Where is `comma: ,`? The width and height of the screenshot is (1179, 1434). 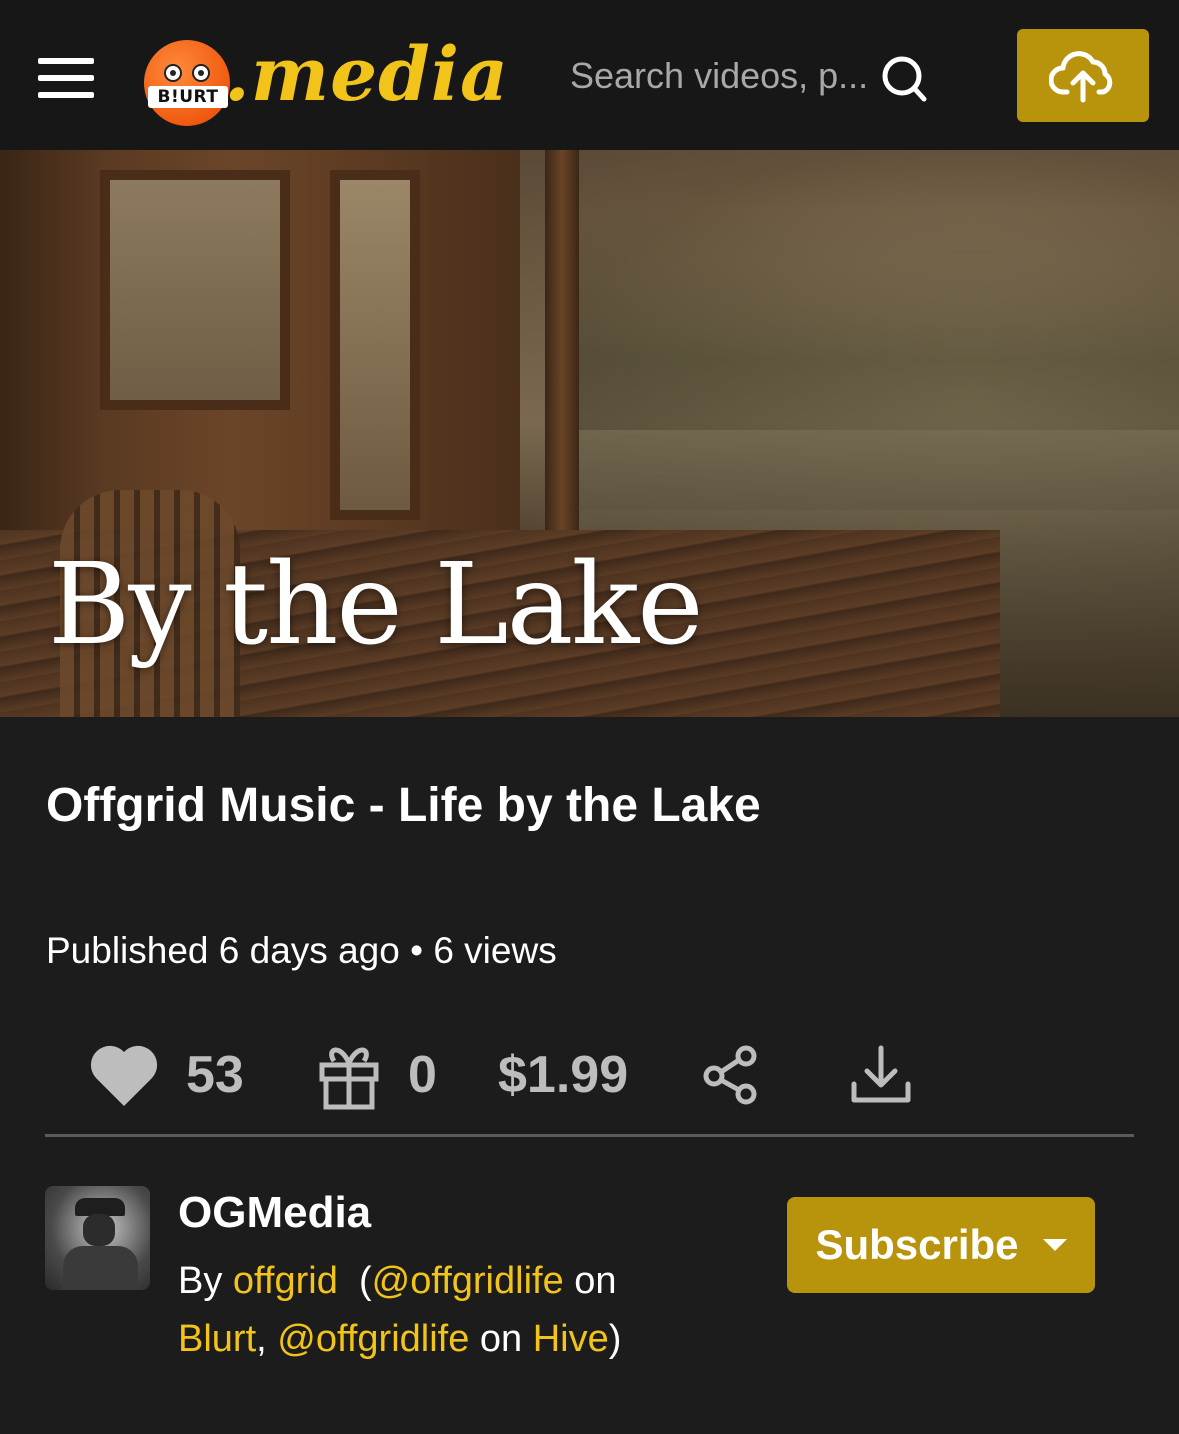 comma: , is located at coordinates (267, 1339).